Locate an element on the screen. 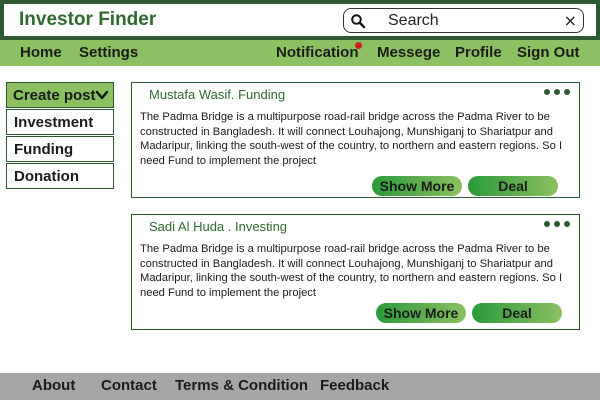 The image size is (600, 400). sidebar-item-donation: Donation is located at coordinates (60, 176).